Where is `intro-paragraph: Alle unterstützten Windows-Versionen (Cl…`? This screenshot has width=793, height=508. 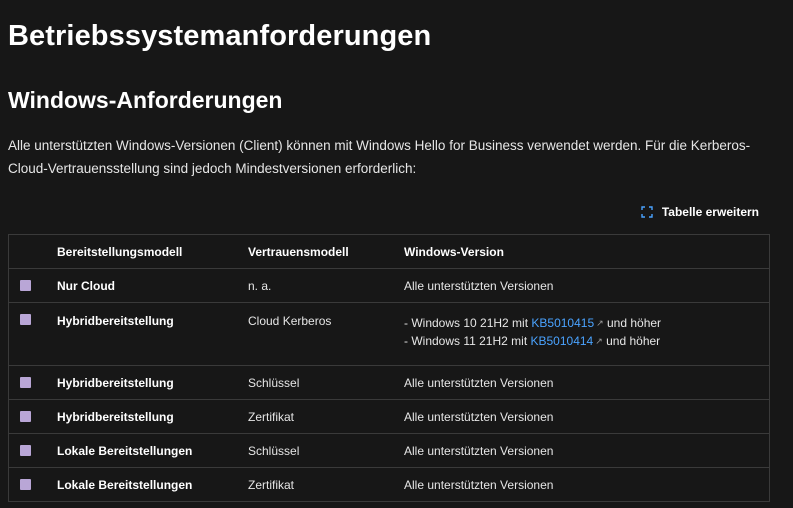 intro-paragraph: Alle unterstützten Windows-Versionen (Cl… is located at coordinates (379, 157).